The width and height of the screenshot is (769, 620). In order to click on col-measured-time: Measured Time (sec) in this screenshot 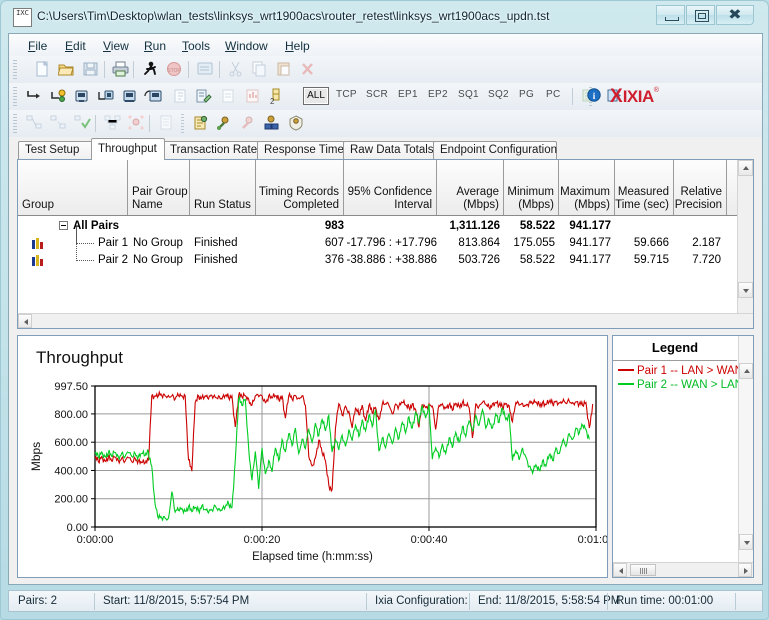, I will do `click(644, 187)`.